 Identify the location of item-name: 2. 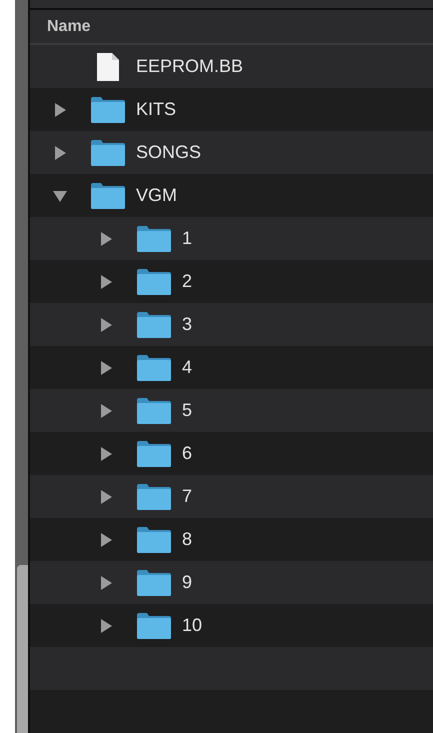
(187, 281).